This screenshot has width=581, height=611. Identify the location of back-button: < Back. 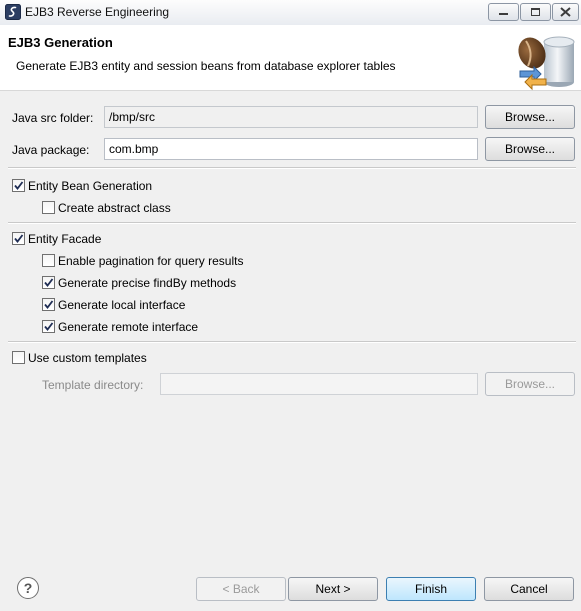
(241, 589).